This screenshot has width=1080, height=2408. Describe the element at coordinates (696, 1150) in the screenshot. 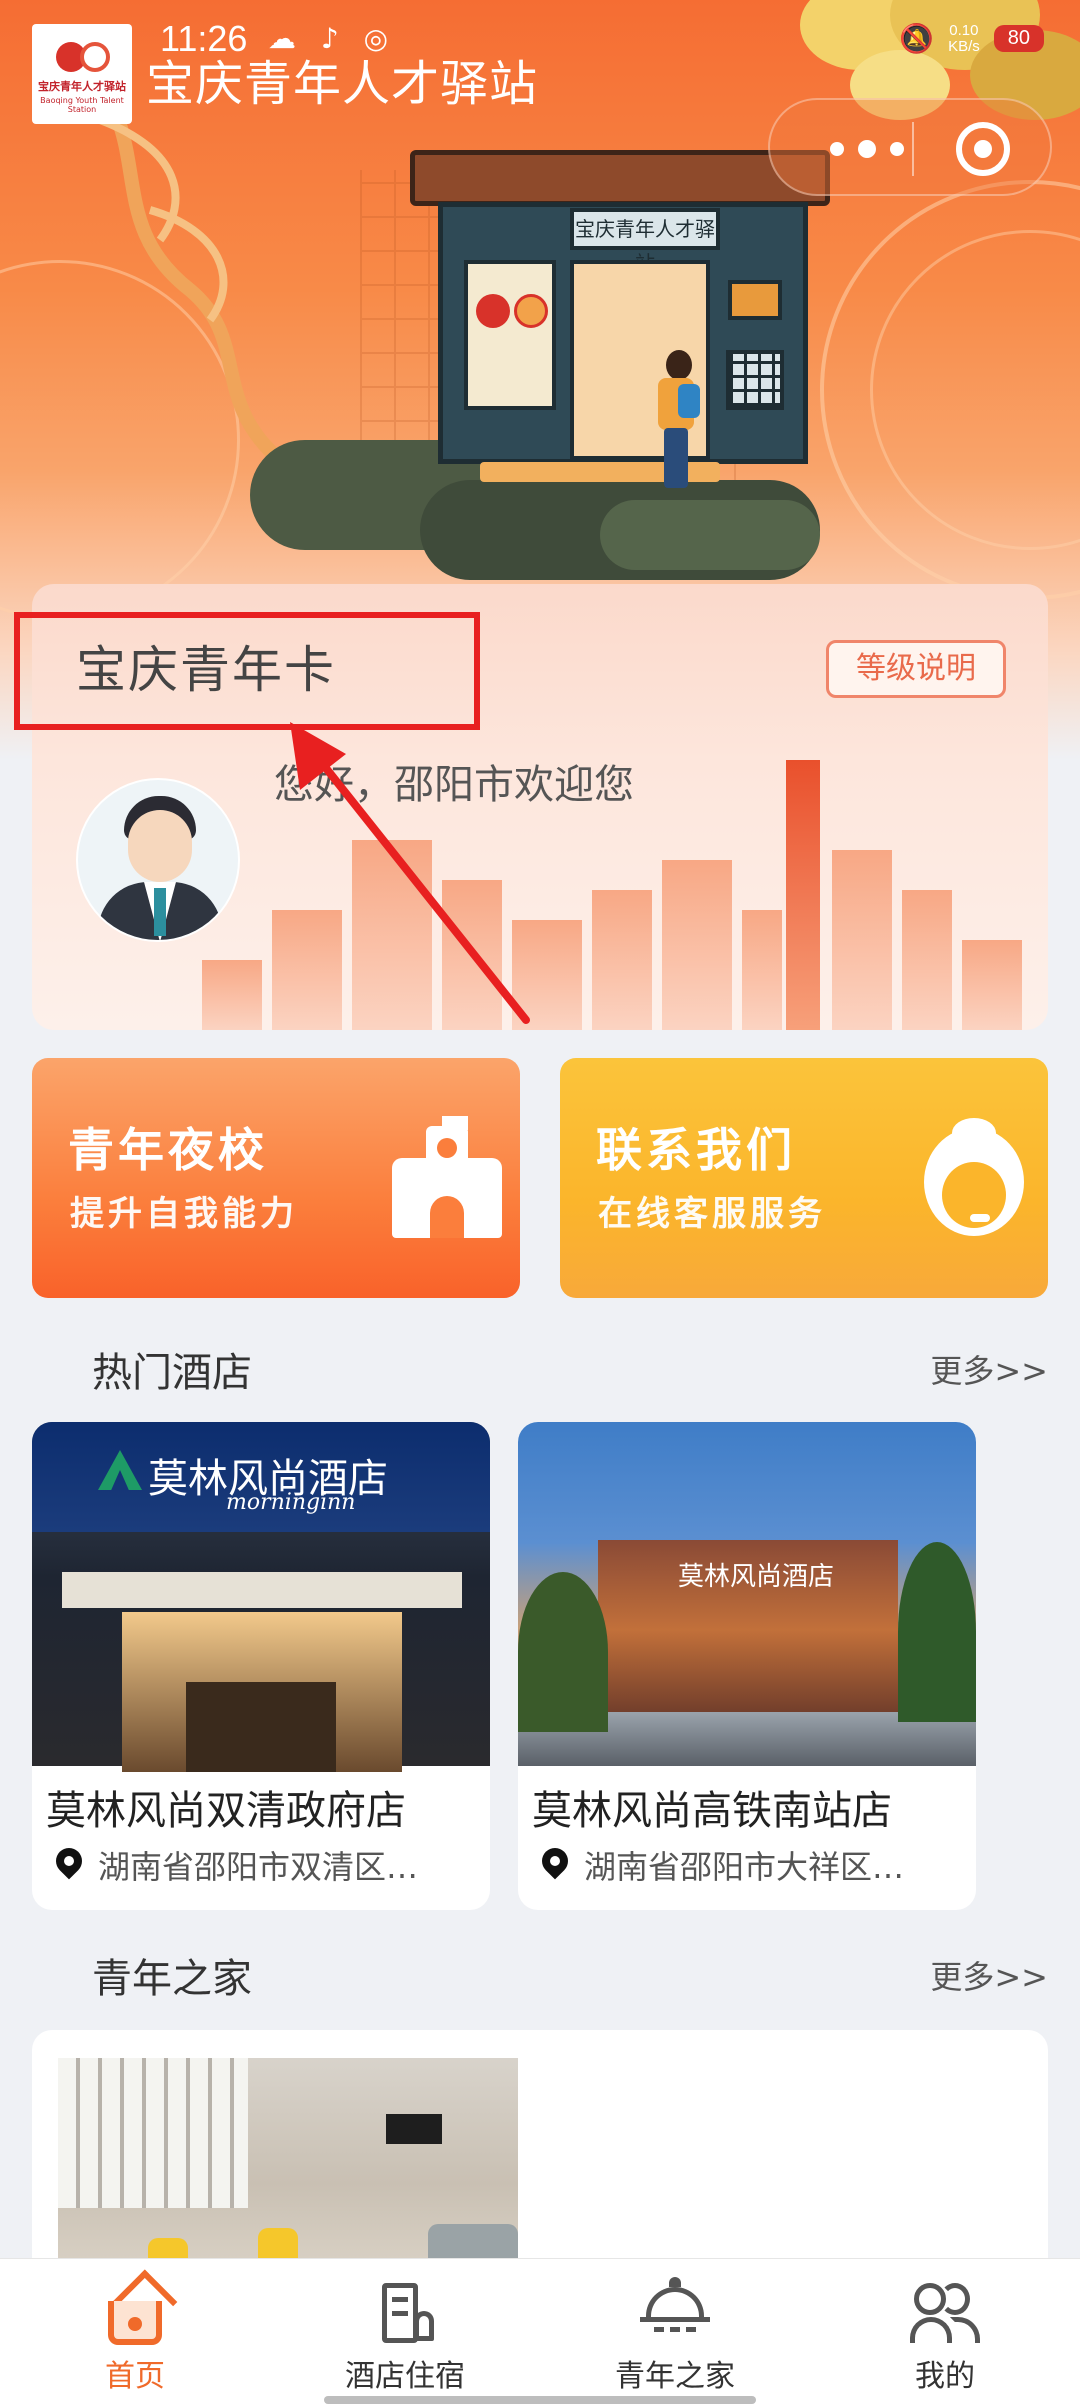

I see `feature-title: 联系我们` at that location.